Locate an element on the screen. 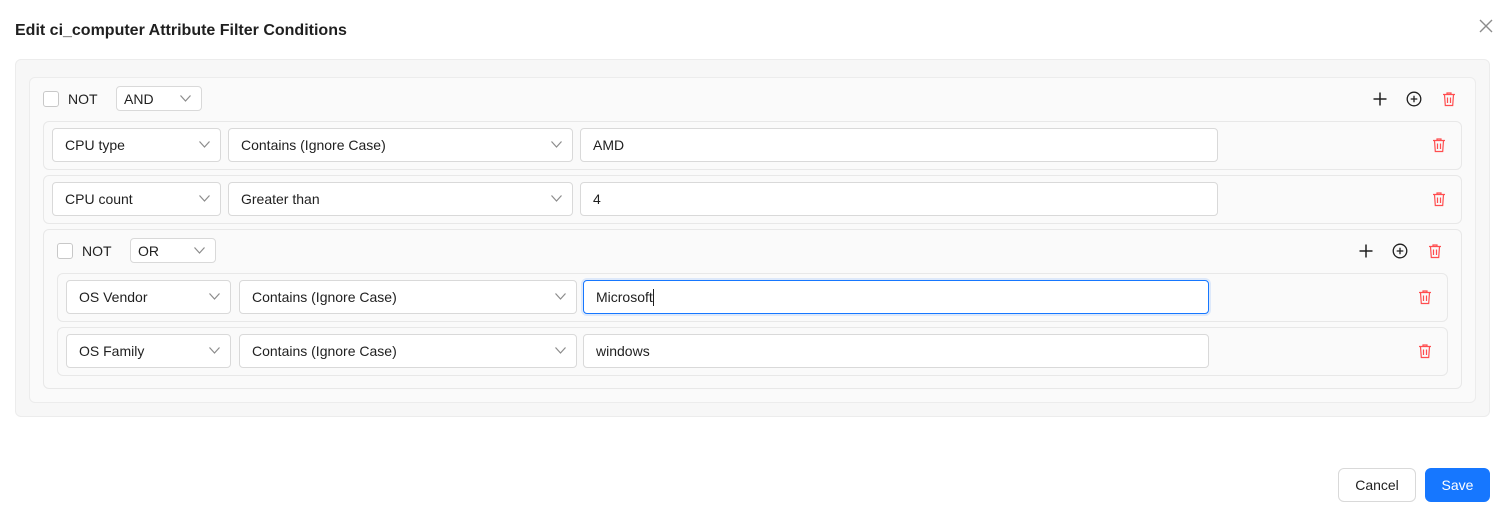 This screenshot has height=527, width=1507. logic-operator-select-inner: OR is located at coordinates (173, 250).